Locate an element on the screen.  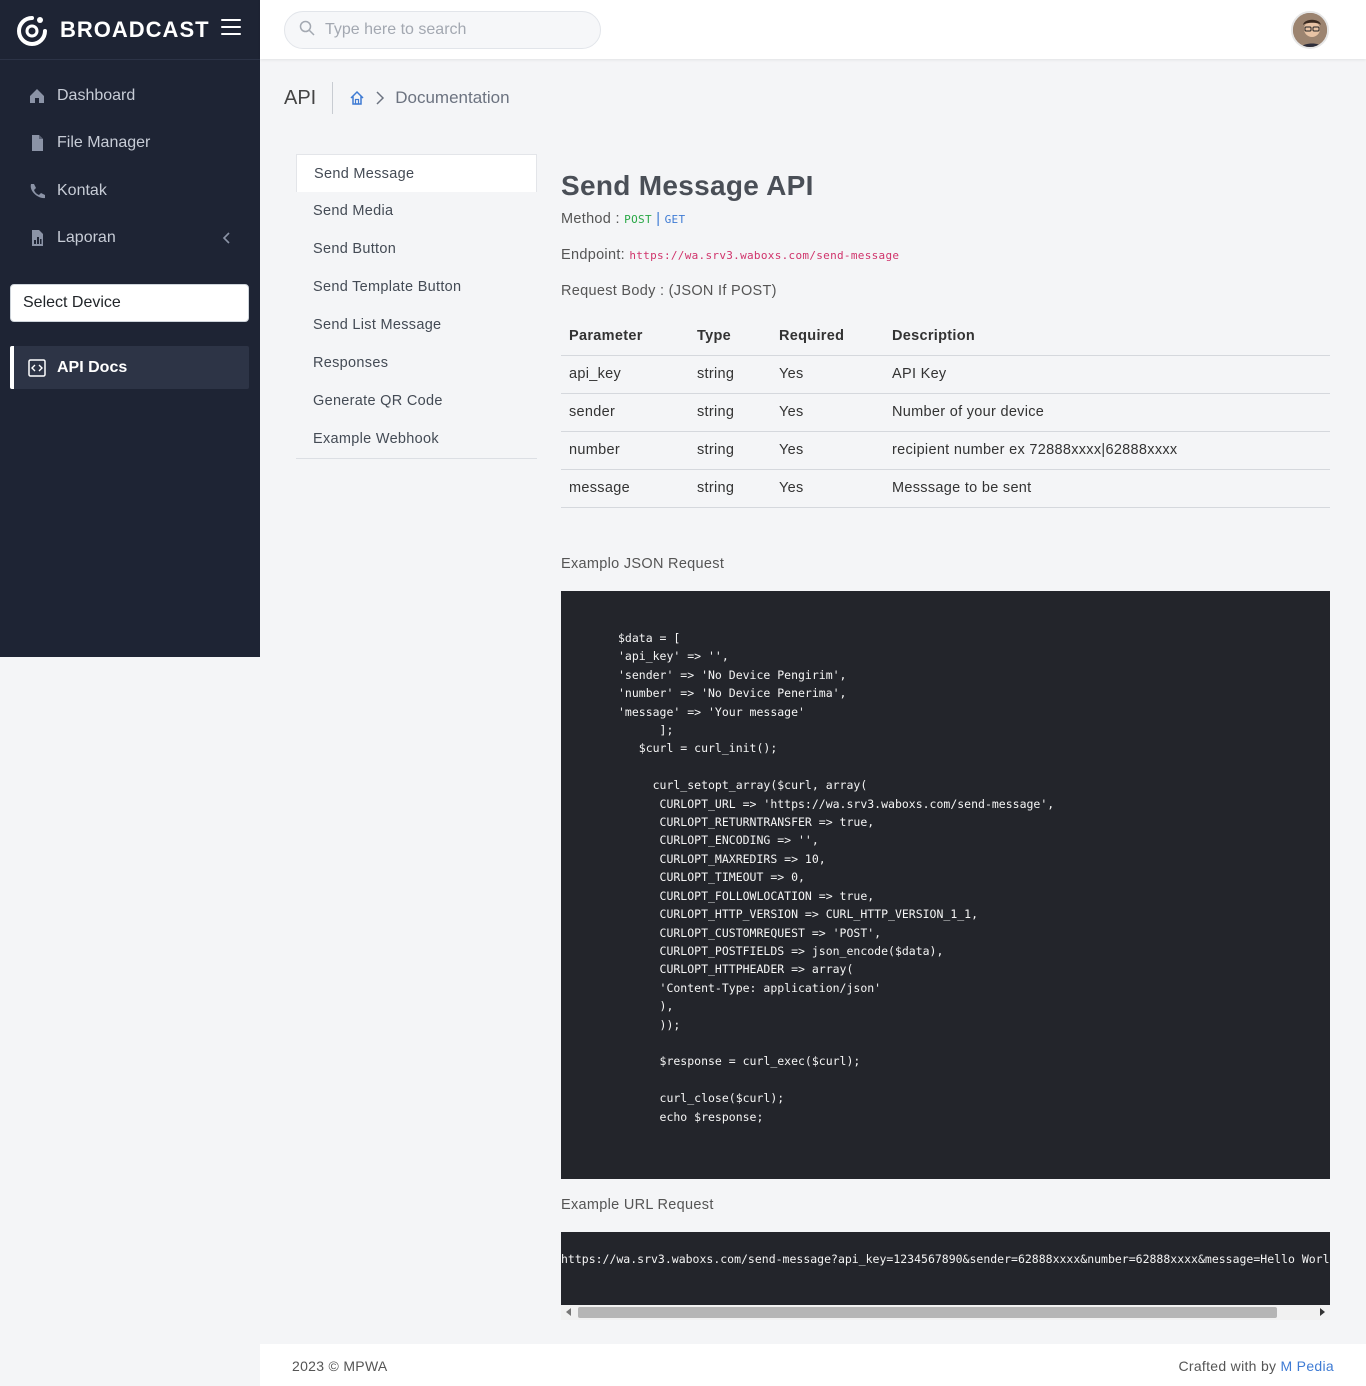
doc-menu-item-send-button: Send Button is located at coordinates (416, 249).